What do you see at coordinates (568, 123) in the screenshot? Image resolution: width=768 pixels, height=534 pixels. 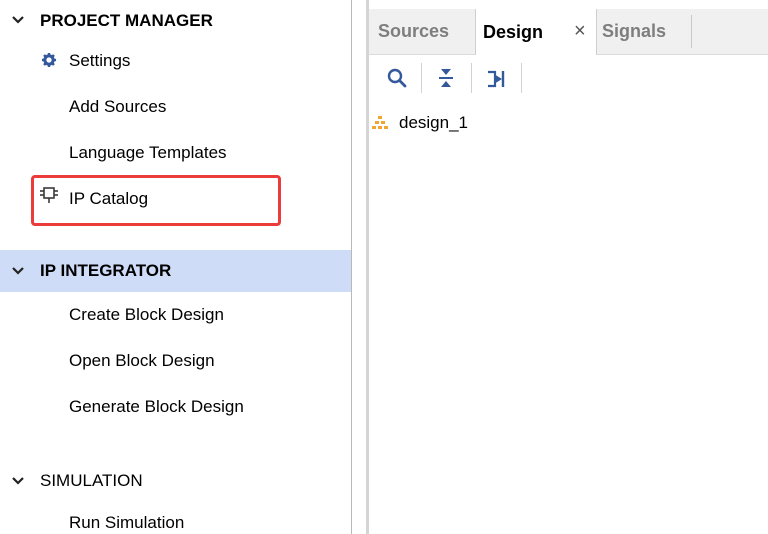 I see `tree-item-design-1: design_1` at bounding box center [568, 123].